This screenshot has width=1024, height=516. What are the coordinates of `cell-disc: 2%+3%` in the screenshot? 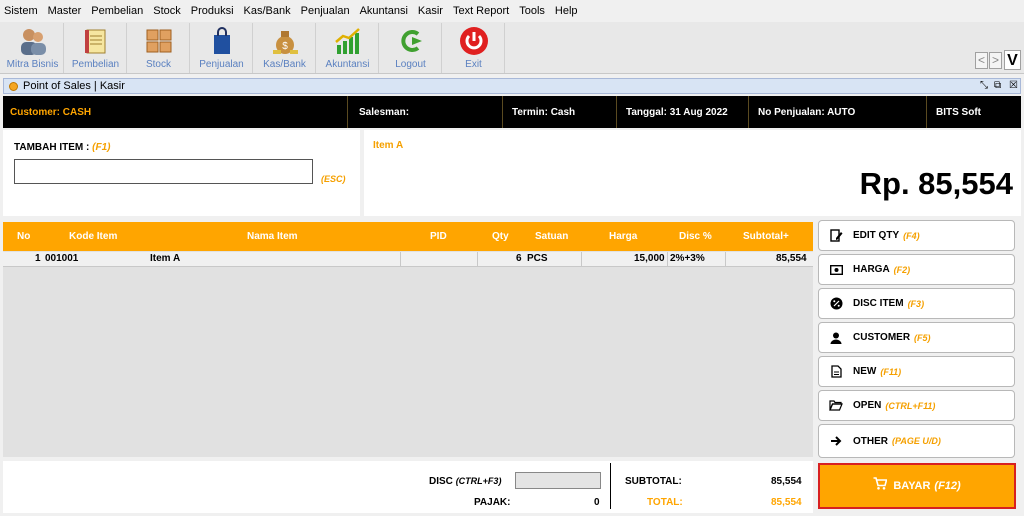 It's located at (687, 258).